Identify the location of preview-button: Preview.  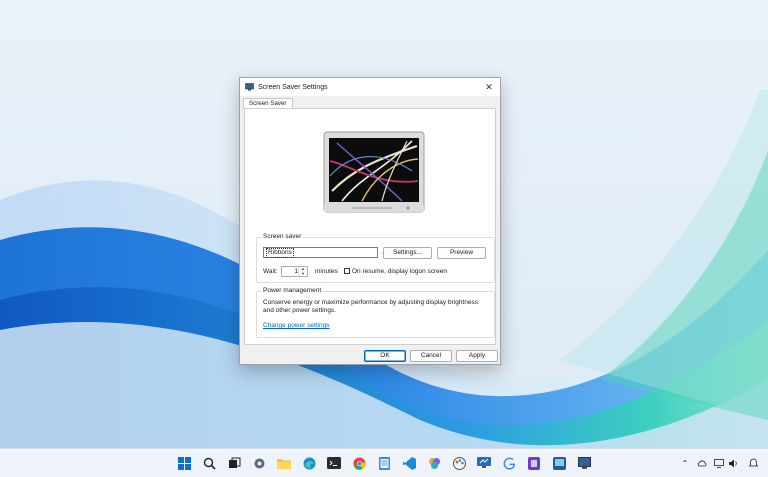
(461, 253).